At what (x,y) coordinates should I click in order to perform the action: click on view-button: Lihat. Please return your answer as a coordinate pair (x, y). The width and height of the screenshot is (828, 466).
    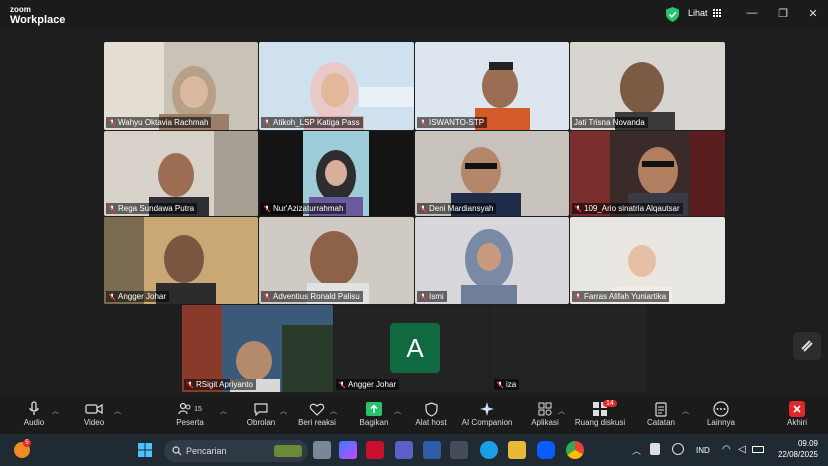
    Looking at the image, I should click on (704, 13).